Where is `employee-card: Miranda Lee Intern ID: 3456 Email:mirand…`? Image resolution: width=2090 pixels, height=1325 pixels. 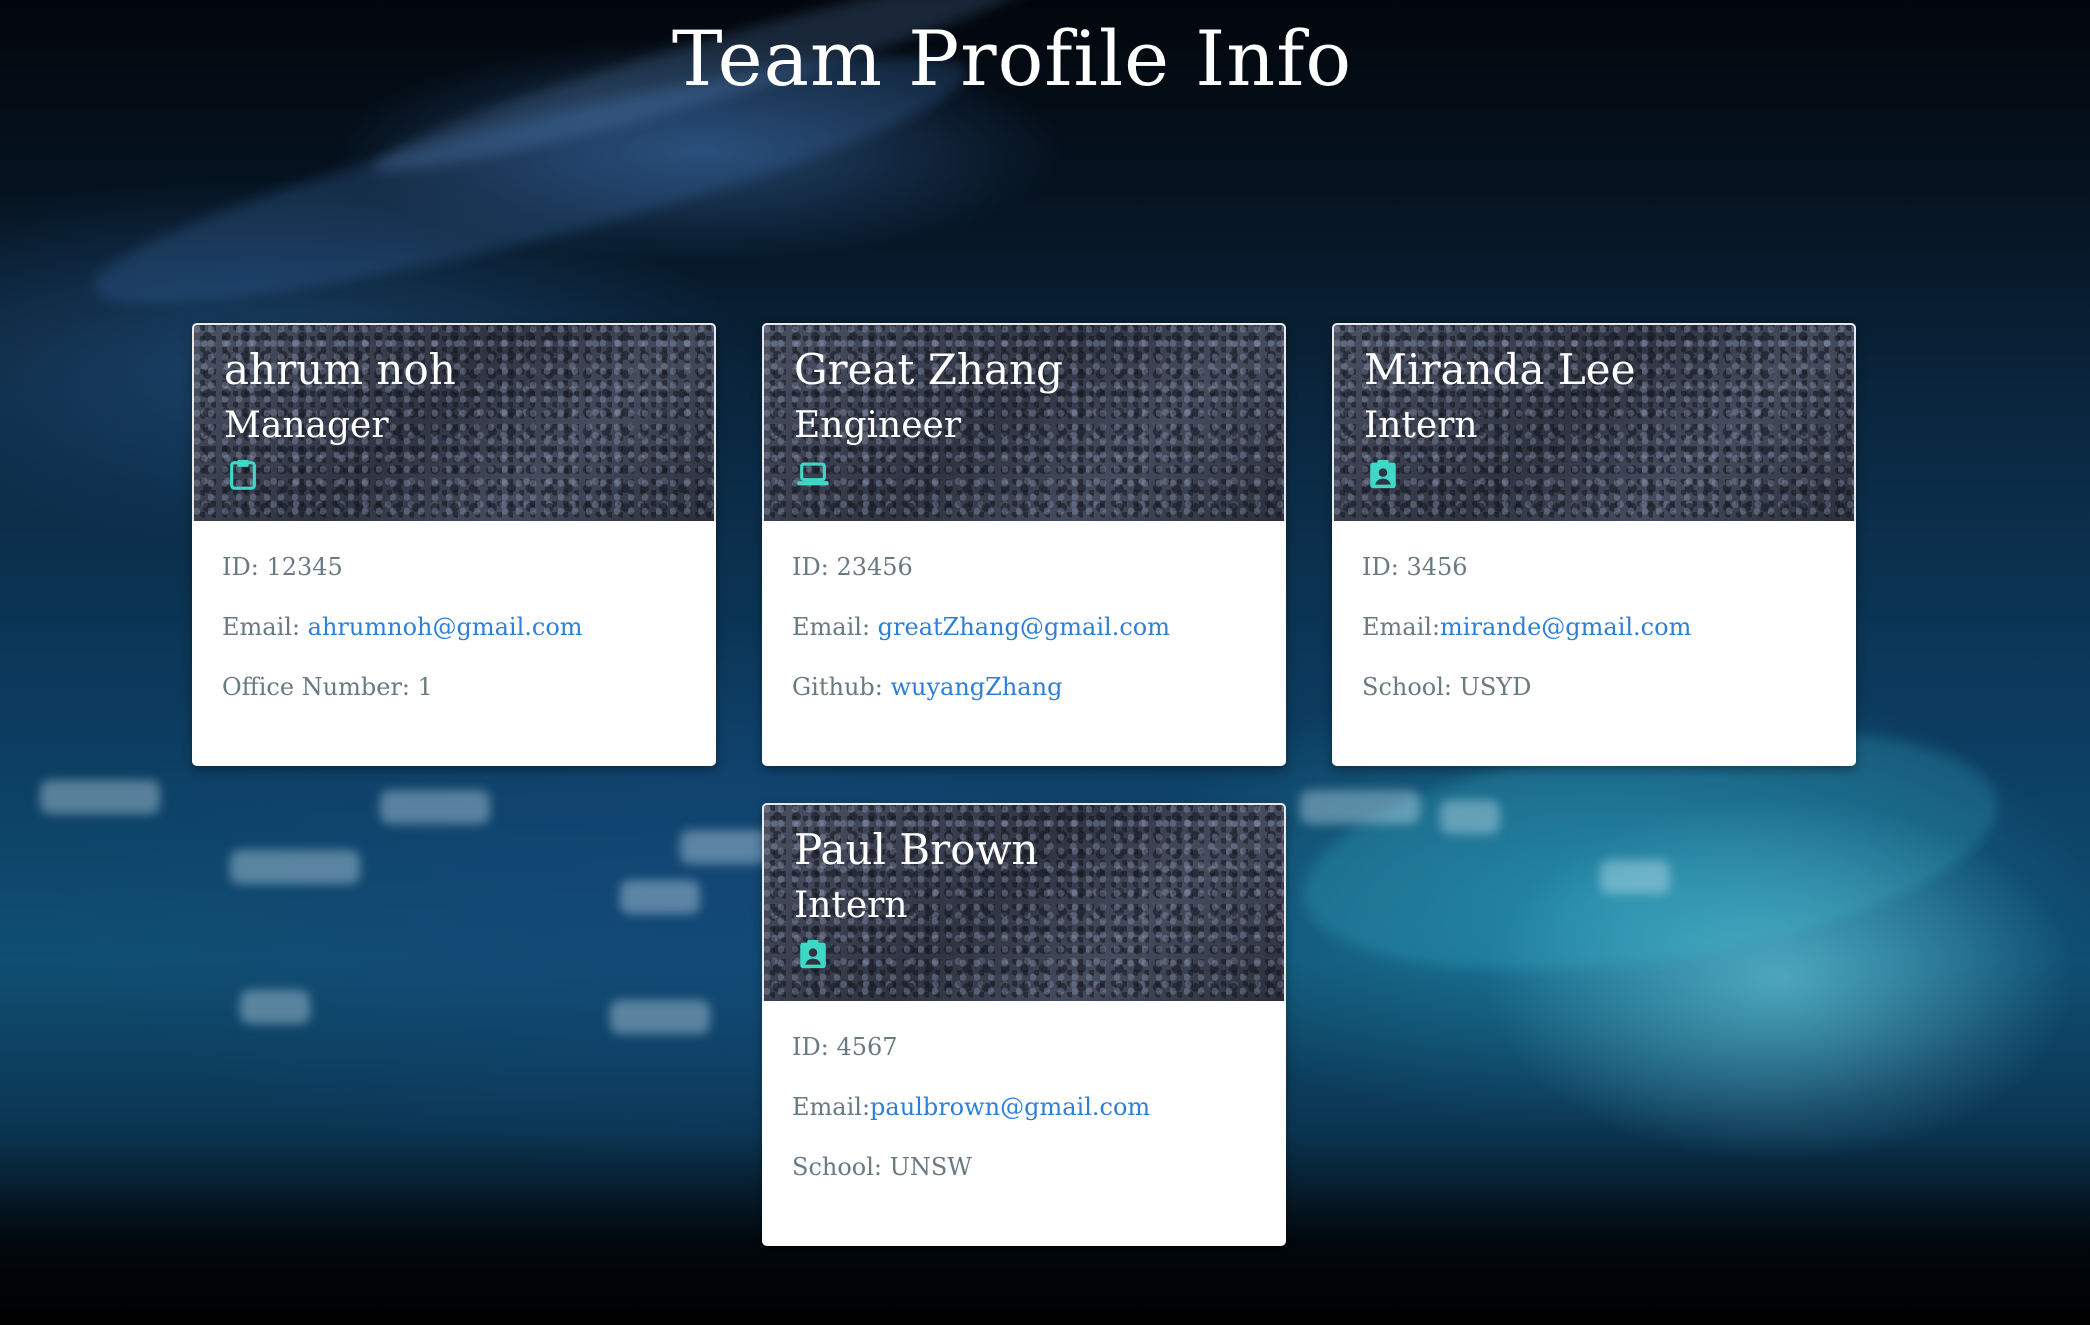 employee-card: Miranda Lee Intern ID: 3456 Email:mirand… is located at coordinates (1594, 544).